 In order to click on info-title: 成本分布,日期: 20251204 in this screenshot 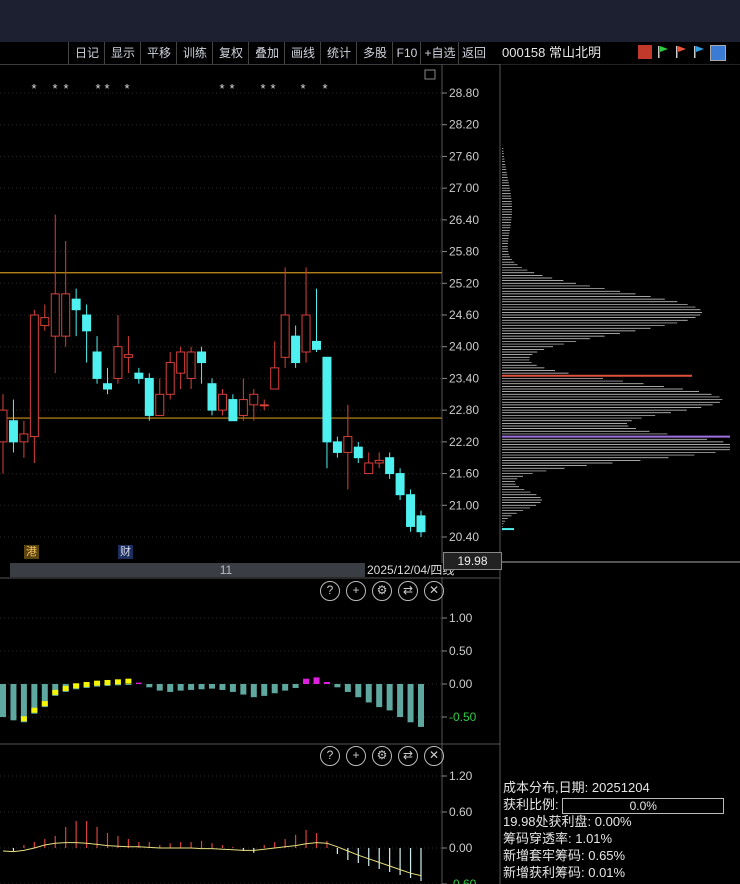, I will do `click(576, 787)`.